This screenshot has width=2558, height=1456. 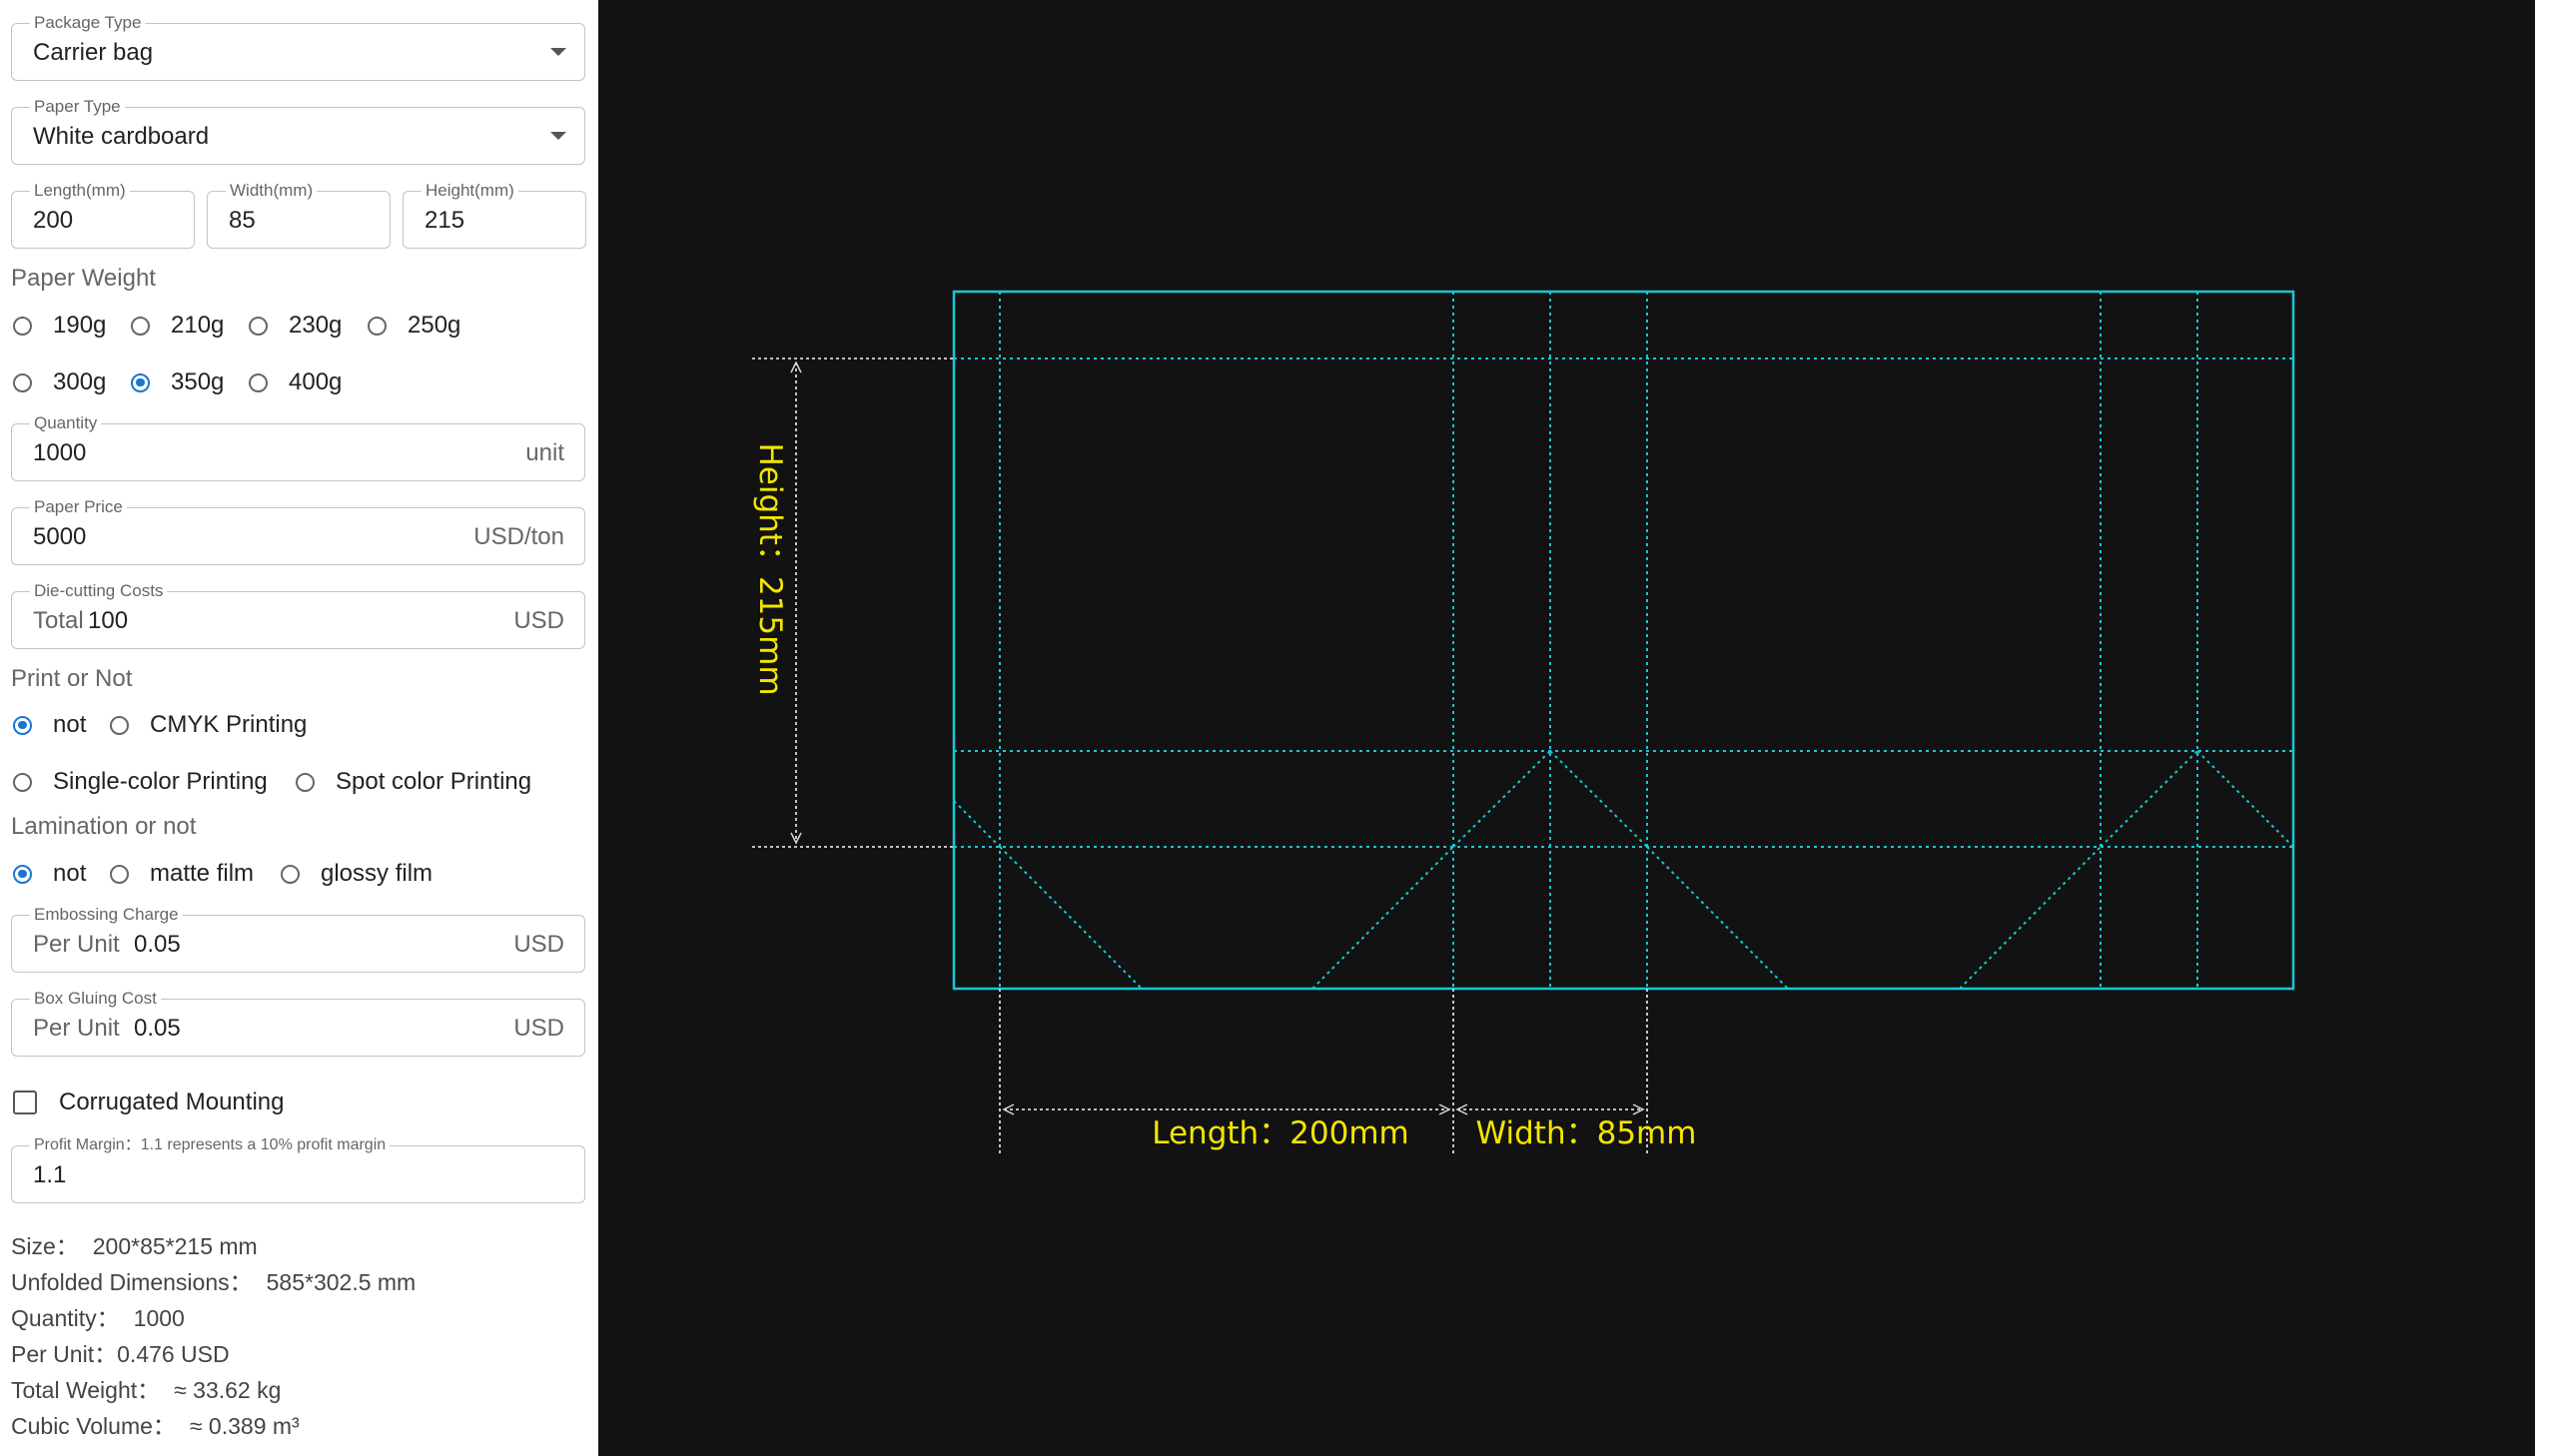 I want to click on lamination-option-glossy: glossy film, so click(x=356, y=874).